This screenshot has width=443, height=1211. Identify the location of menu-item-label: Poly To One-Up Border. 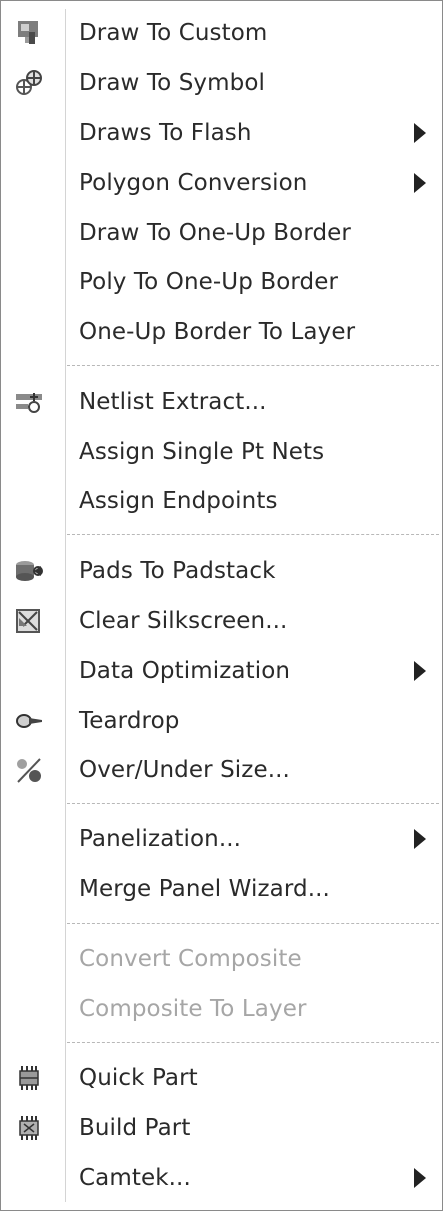
(209, 282).